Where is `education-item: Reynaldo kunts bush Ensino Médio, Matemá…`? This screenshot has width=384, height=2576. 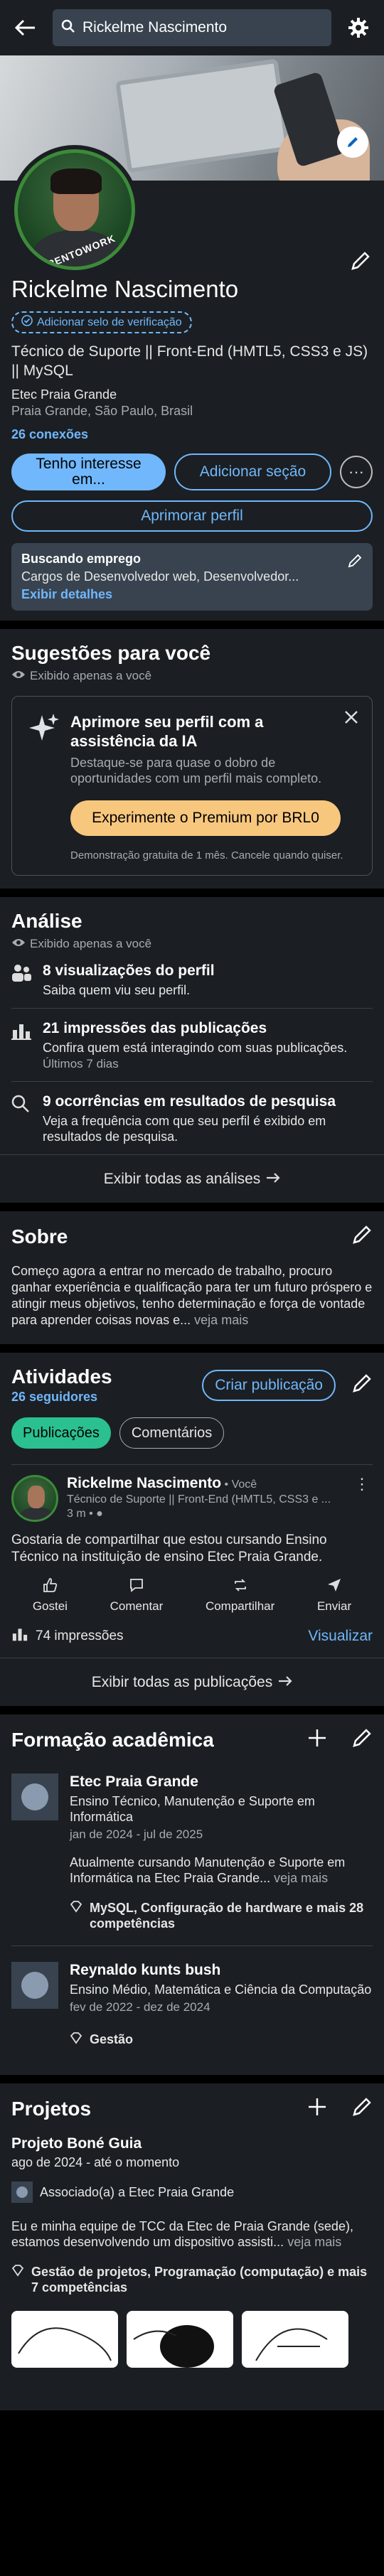 education-item: Reynaldo kunts bush Ensino Médio, Matemá… is located at coordinates (192, 2004).